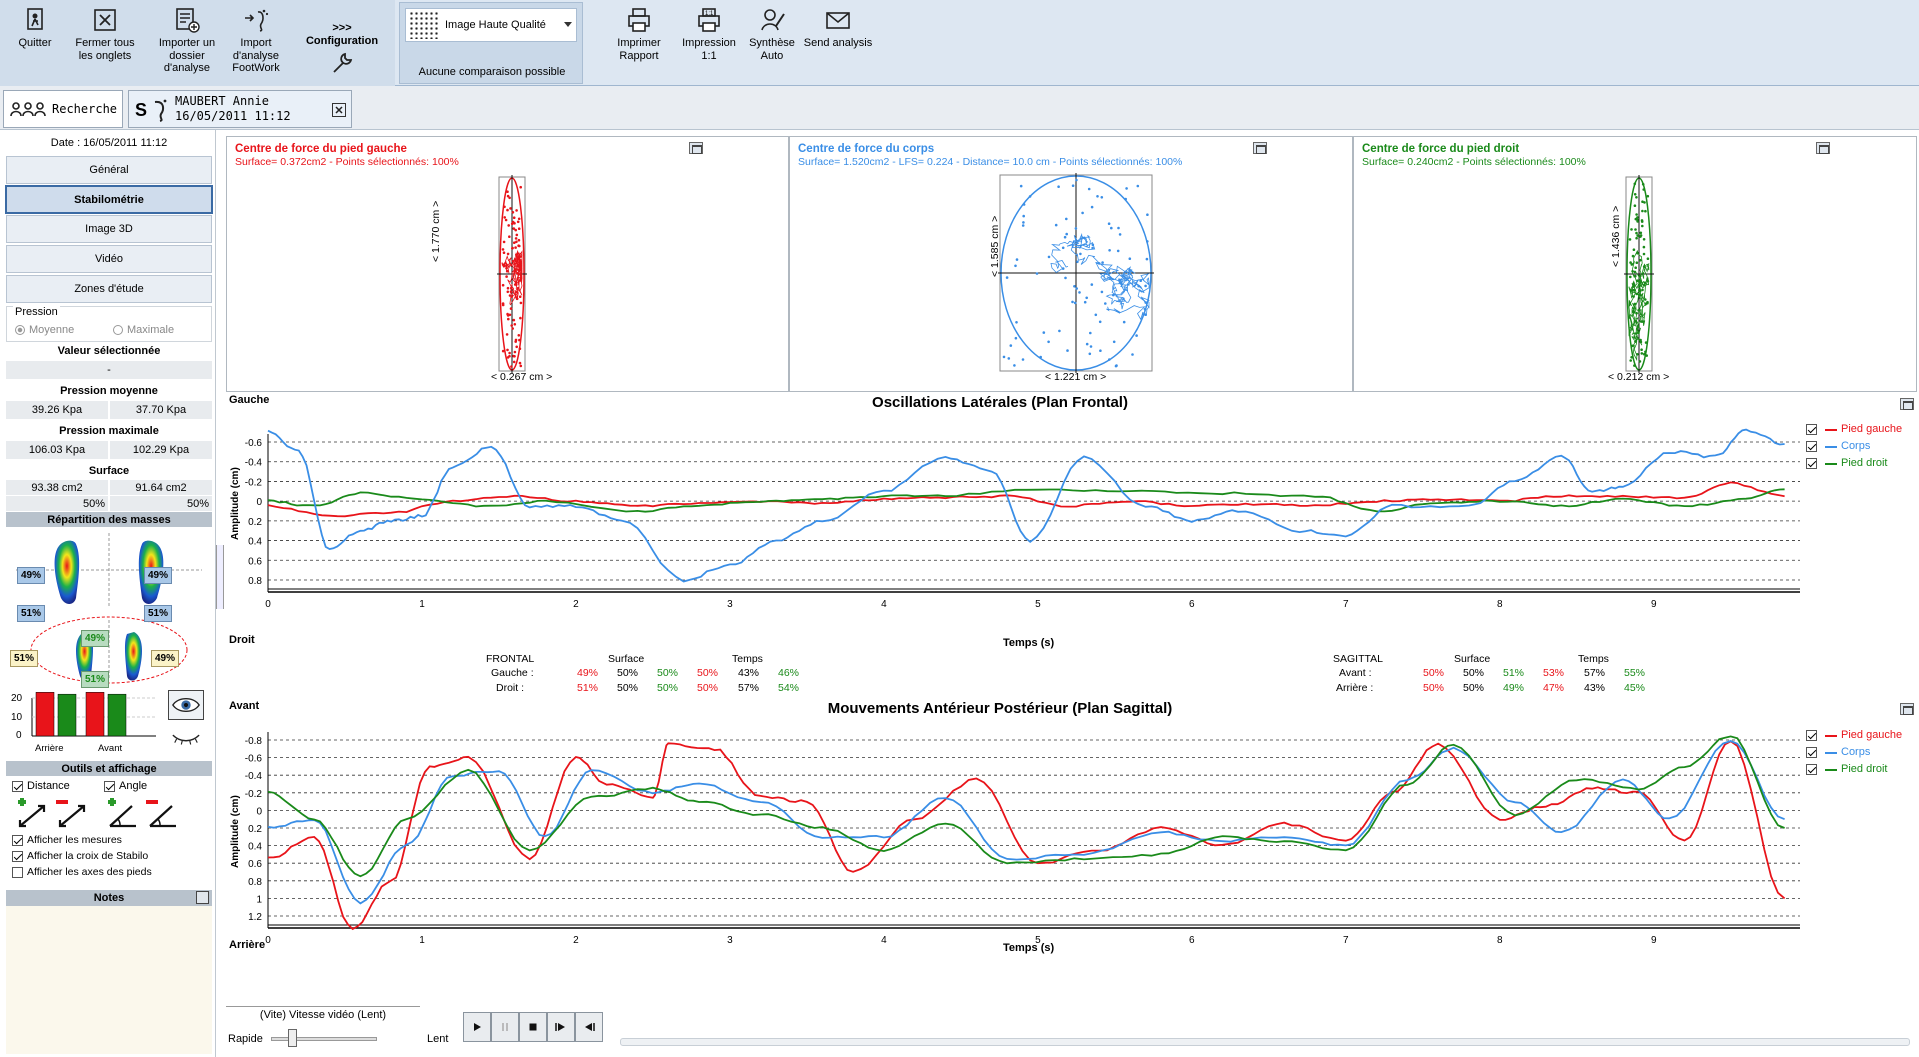 Image resolution: width=1919 pixels, height=1057 pixels. Describe the element at coordinates (188, 20) in the screenshot. I see `import-document-icon` at that location.